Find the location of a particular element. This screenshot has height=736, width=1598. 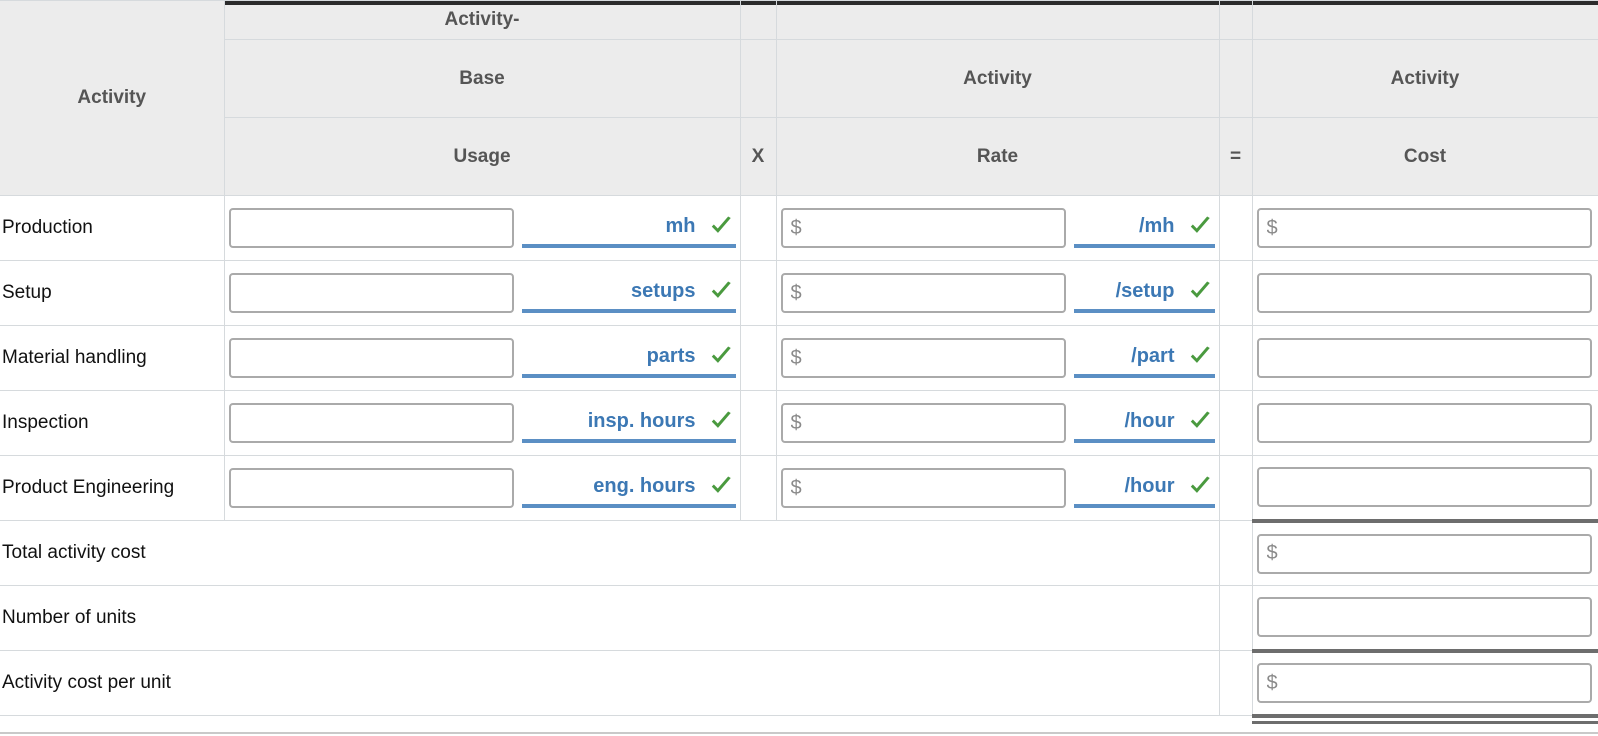

header-usage: Usage is located at coordinates (482, 156).